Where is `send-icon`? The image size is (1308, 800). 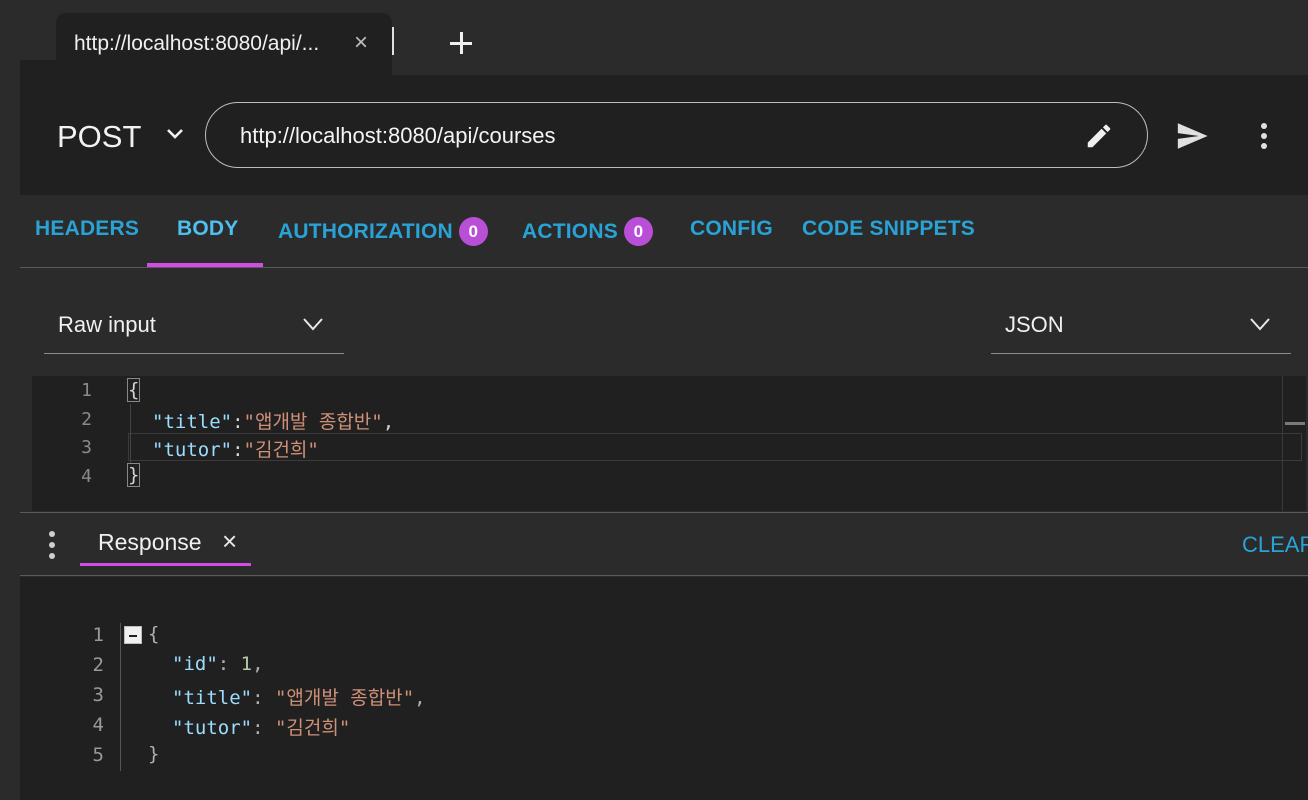 send-icon is located at coordinates (1192, 136).